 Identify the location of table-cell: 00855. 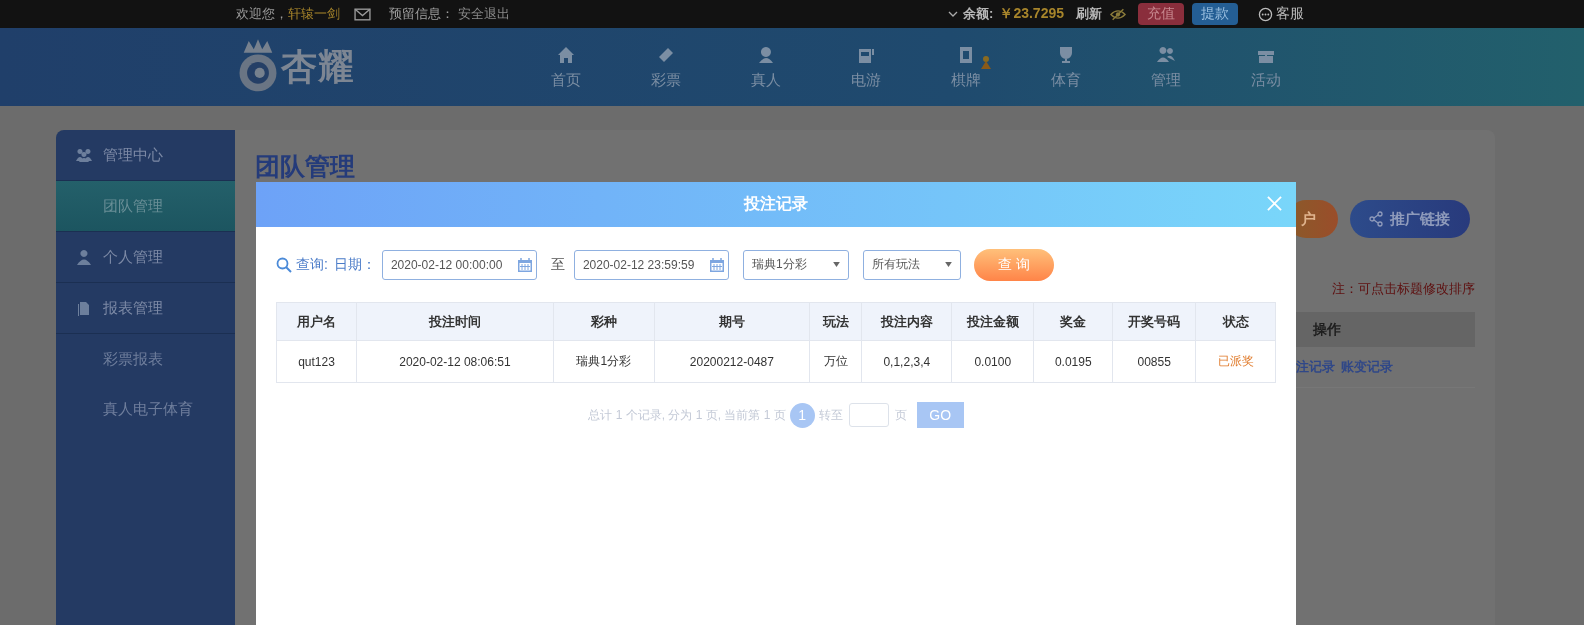
(1154, 361).